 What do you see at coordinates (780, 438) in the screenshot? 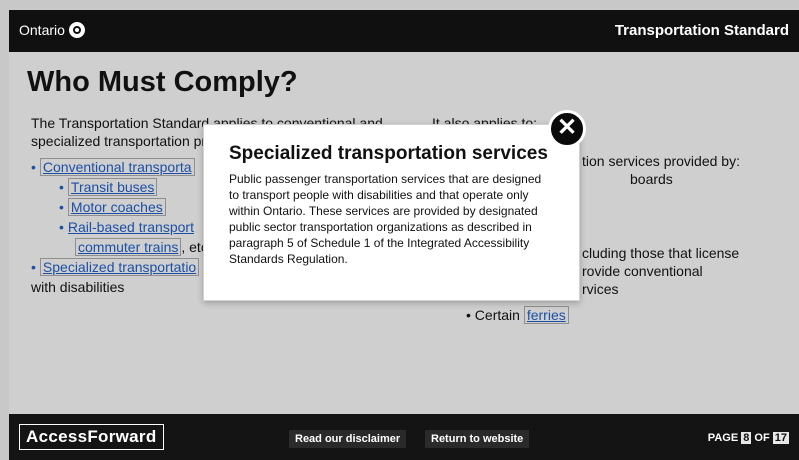
I see `page-total: 17` at bounding box center [780, 438].